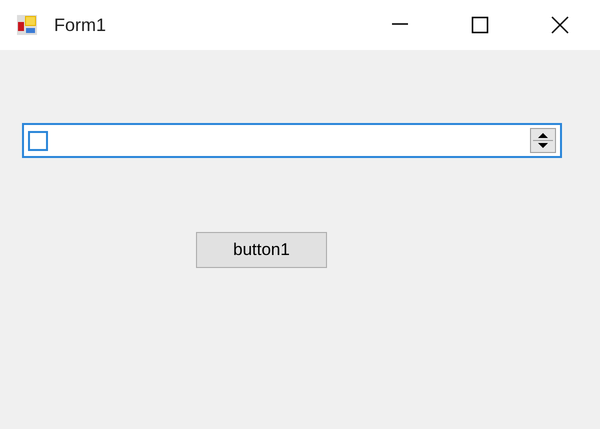  I want to click on button1-button: button1, so click(261, 250).